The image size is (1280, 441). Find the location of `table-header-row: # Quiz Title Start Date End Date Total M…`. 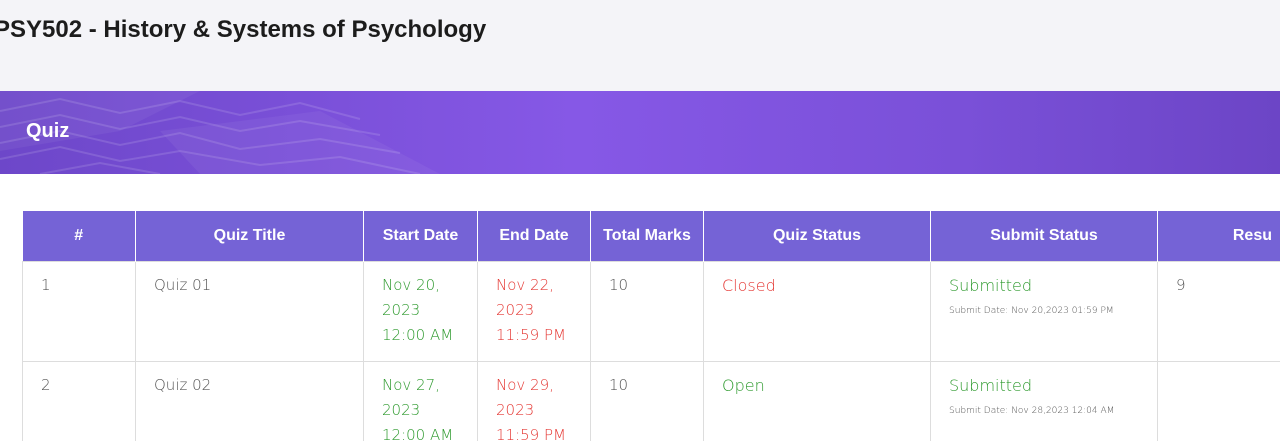

table-header-row: # Quiz Title Start Date End Date Total M… is located at coordinates (651, 236).